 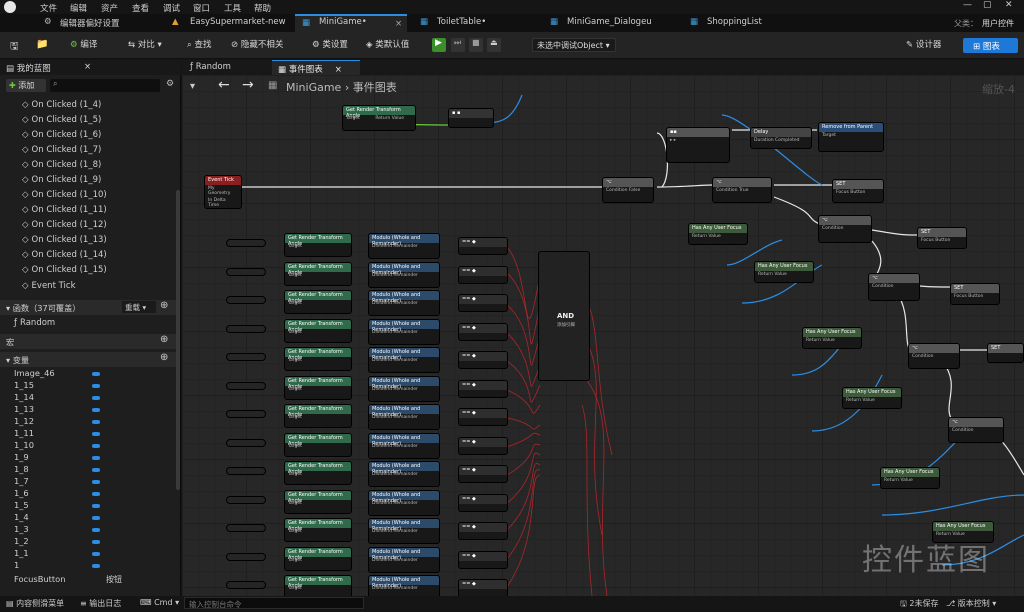 I want to click on variable-item: 1_15, so click(x=24, y=385).